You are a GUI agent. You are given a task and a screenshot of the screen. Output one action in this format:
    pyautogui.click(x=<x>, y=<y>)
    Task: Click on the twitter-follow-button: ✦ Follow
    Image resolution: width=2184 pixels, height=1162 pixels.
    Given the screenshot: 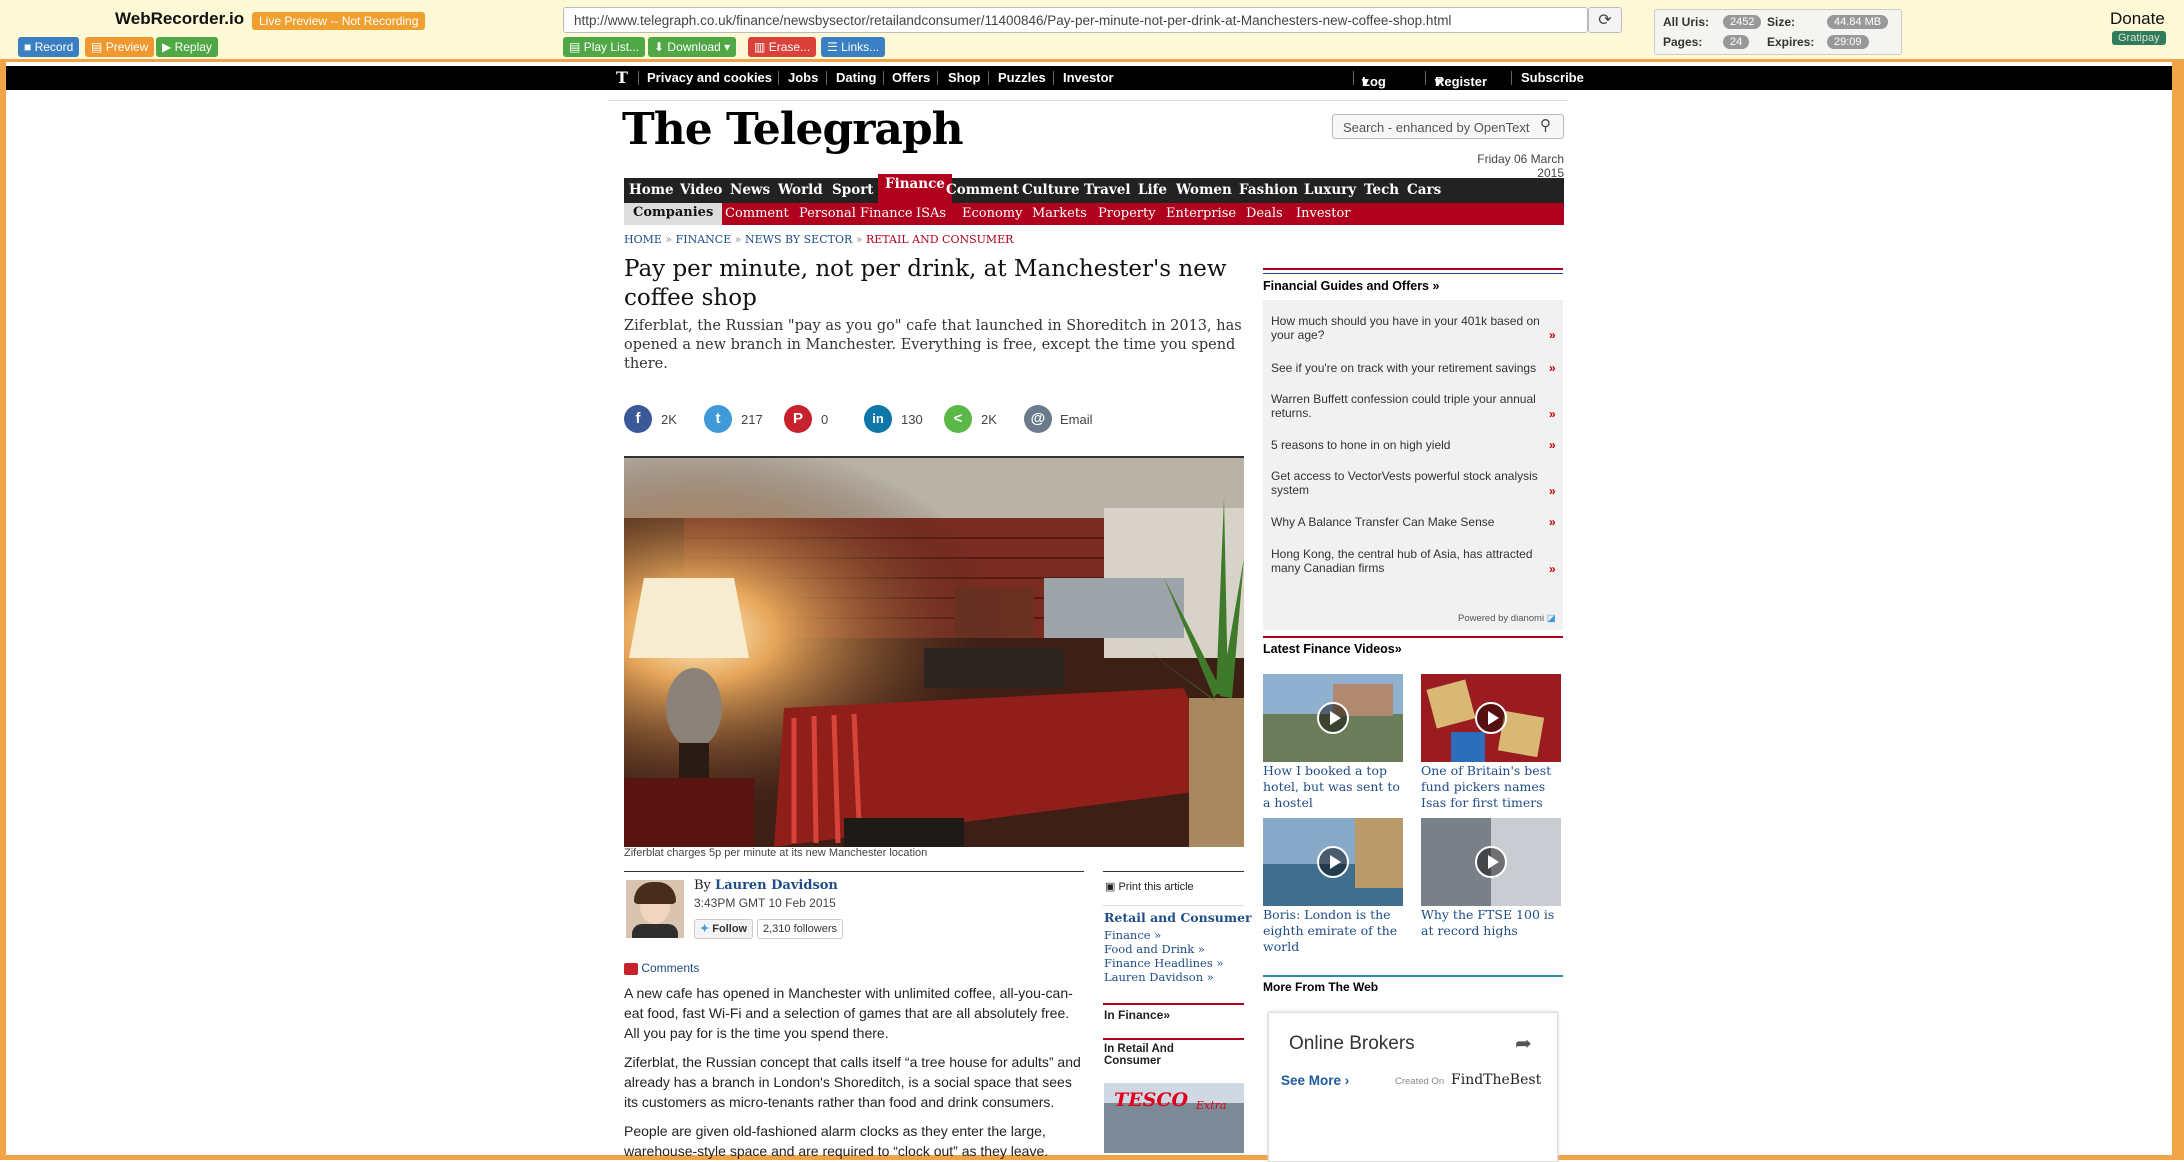 What is the action you would take?
    pyautogui.click(x=724, y=929)
    